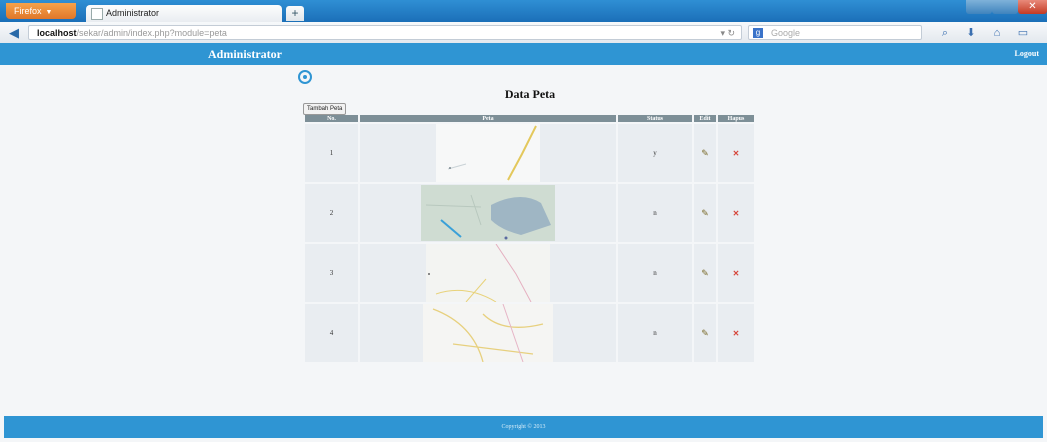 This screenshot has width=1047, height=442. What do you see at coordinates (758, 33) in the screenshot?
I see `google-search-icon: g` at bounding box center [758, 33].